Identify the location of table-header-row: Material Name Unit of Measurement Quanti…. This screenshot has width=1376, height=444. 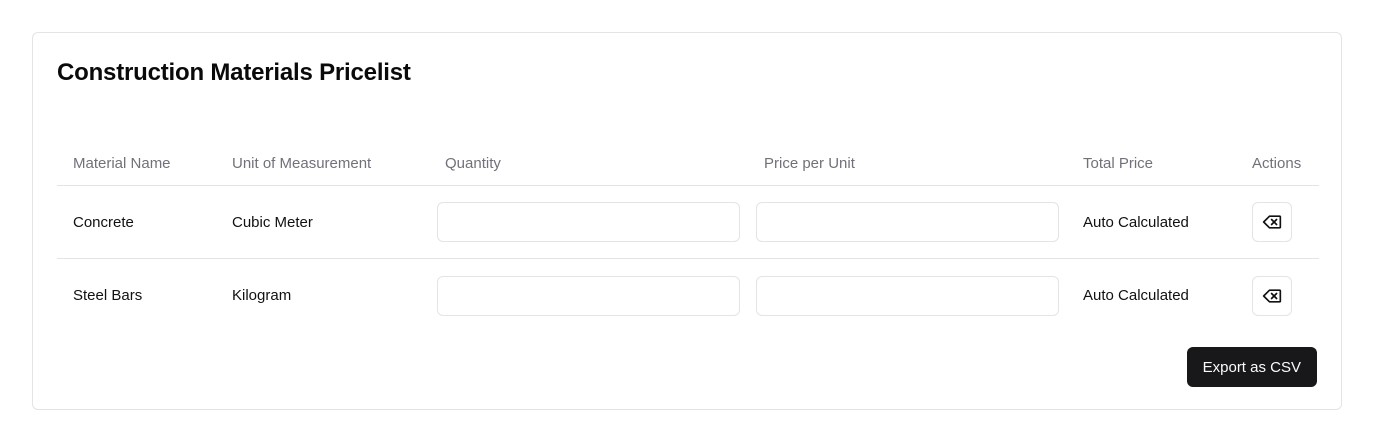
(688, 163).